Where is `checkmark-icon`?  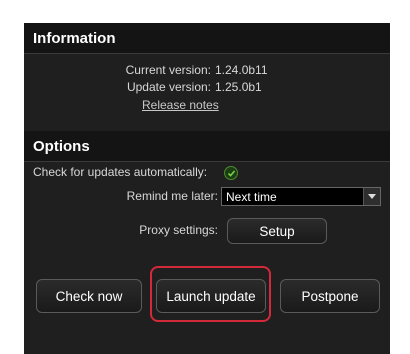 checkmark-icon is located at coordinates (231, 173).